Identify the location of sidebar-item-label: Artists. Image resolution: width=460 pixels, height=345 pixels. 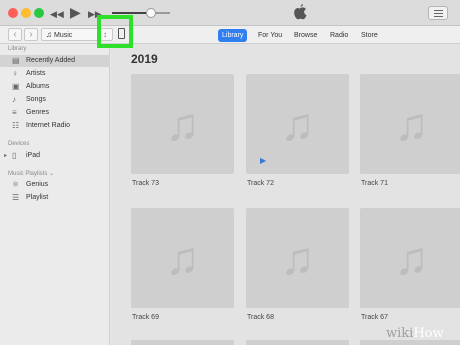
(36, 73).